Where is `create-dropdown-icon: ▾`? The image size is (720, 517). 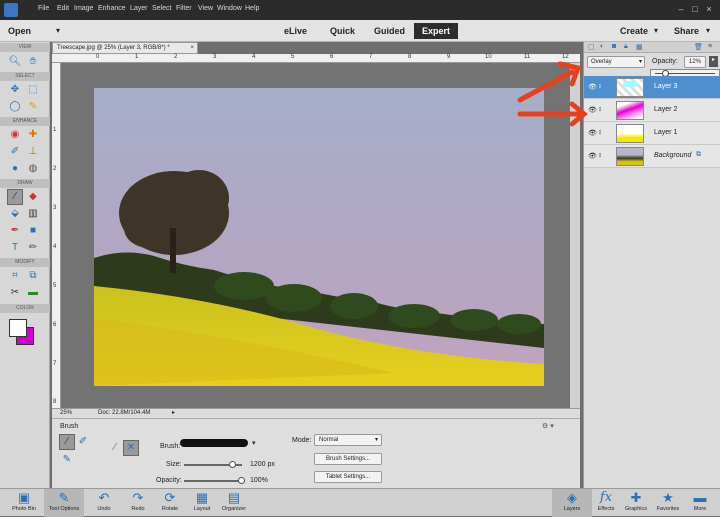 create-dropdown-icon: ▾ is located at coordinates (656, 30).